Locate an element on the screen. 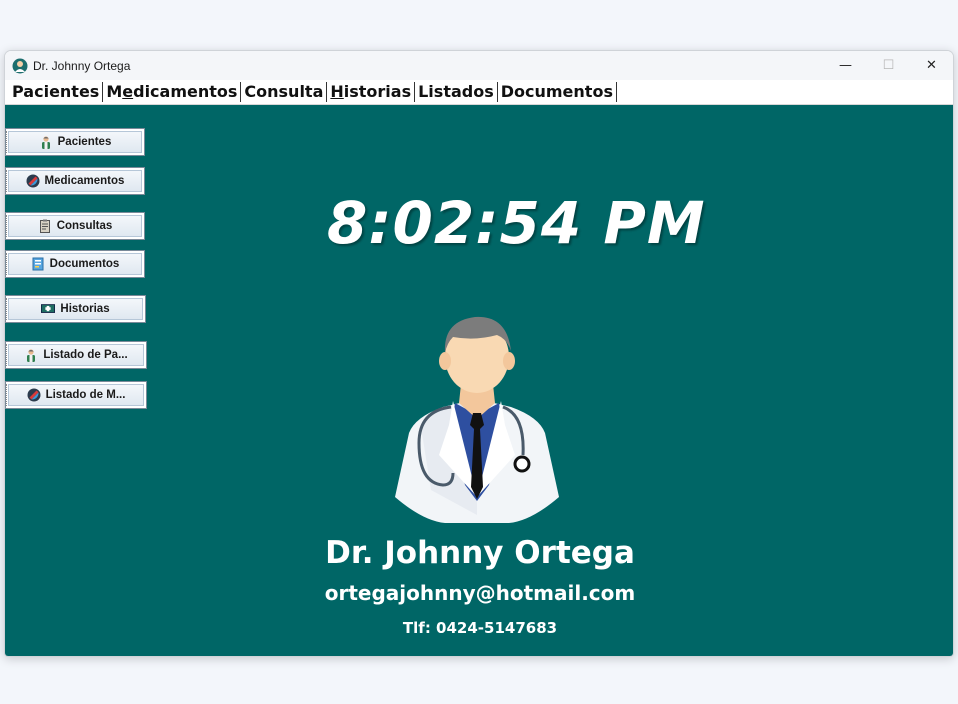  menu-listados: Listados is located at coordinates (456, 92).